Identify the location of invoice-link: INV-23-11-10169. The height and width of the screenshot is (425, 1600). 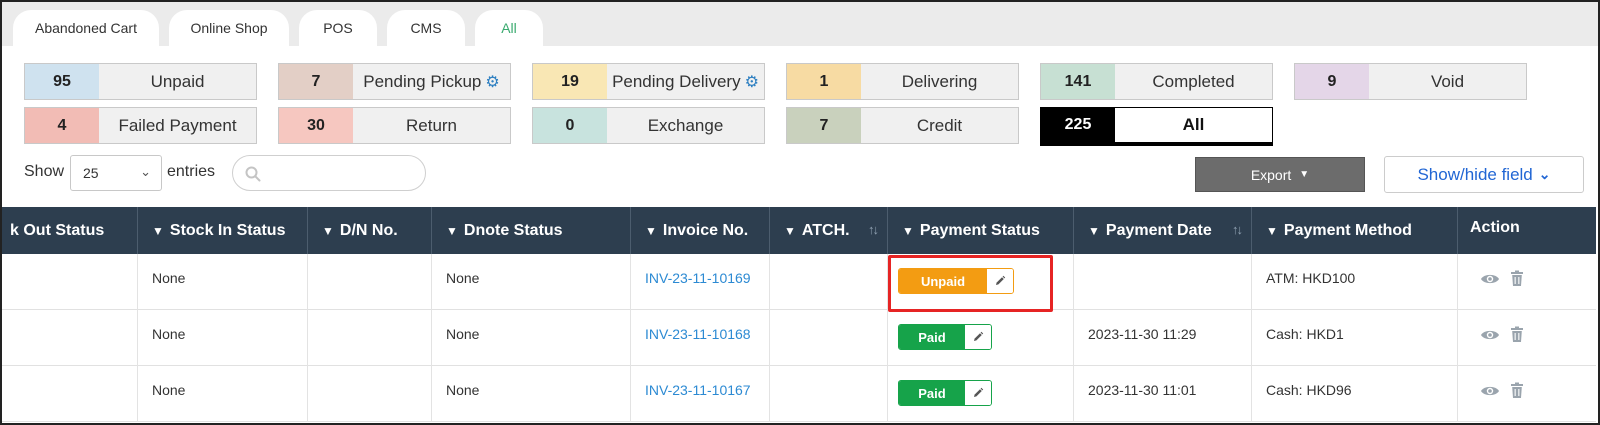
(698, 278).